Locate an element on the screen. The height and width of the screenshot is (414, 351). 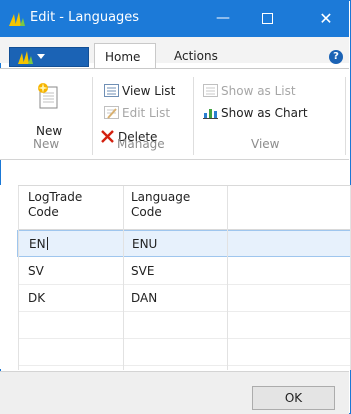
group-label-view: View is located at coordinates (265, 144).